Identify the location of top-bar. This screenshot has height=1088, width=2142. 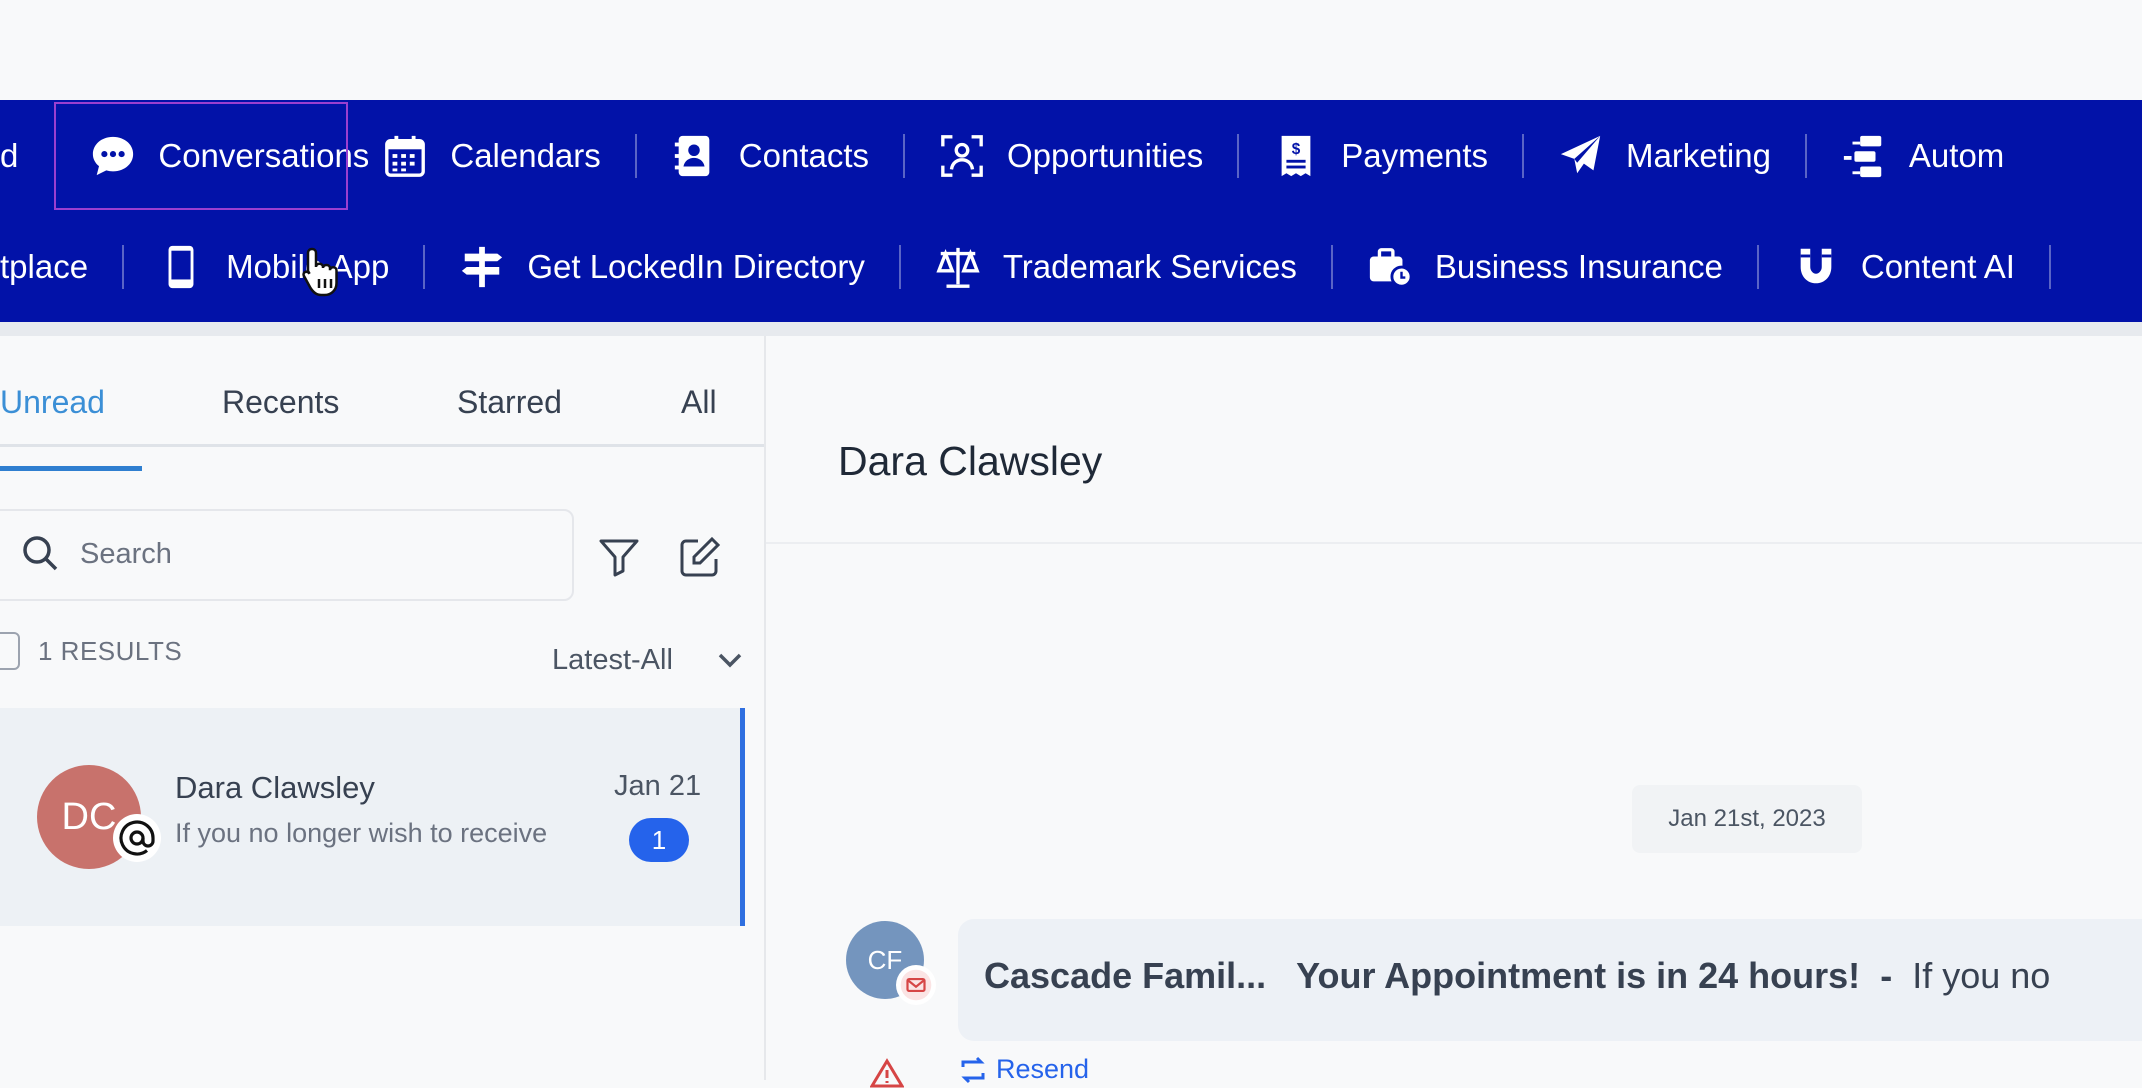
(1071, 50).